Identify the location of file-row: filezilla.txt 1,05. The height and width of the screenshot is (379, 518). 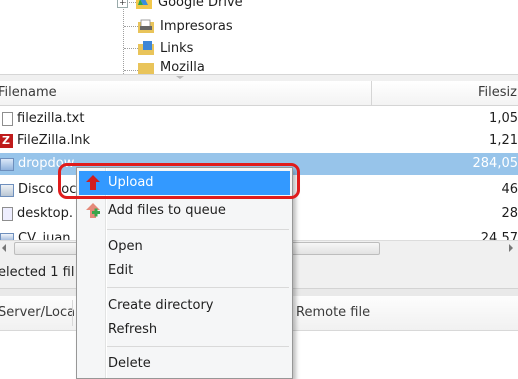
(259, 119).